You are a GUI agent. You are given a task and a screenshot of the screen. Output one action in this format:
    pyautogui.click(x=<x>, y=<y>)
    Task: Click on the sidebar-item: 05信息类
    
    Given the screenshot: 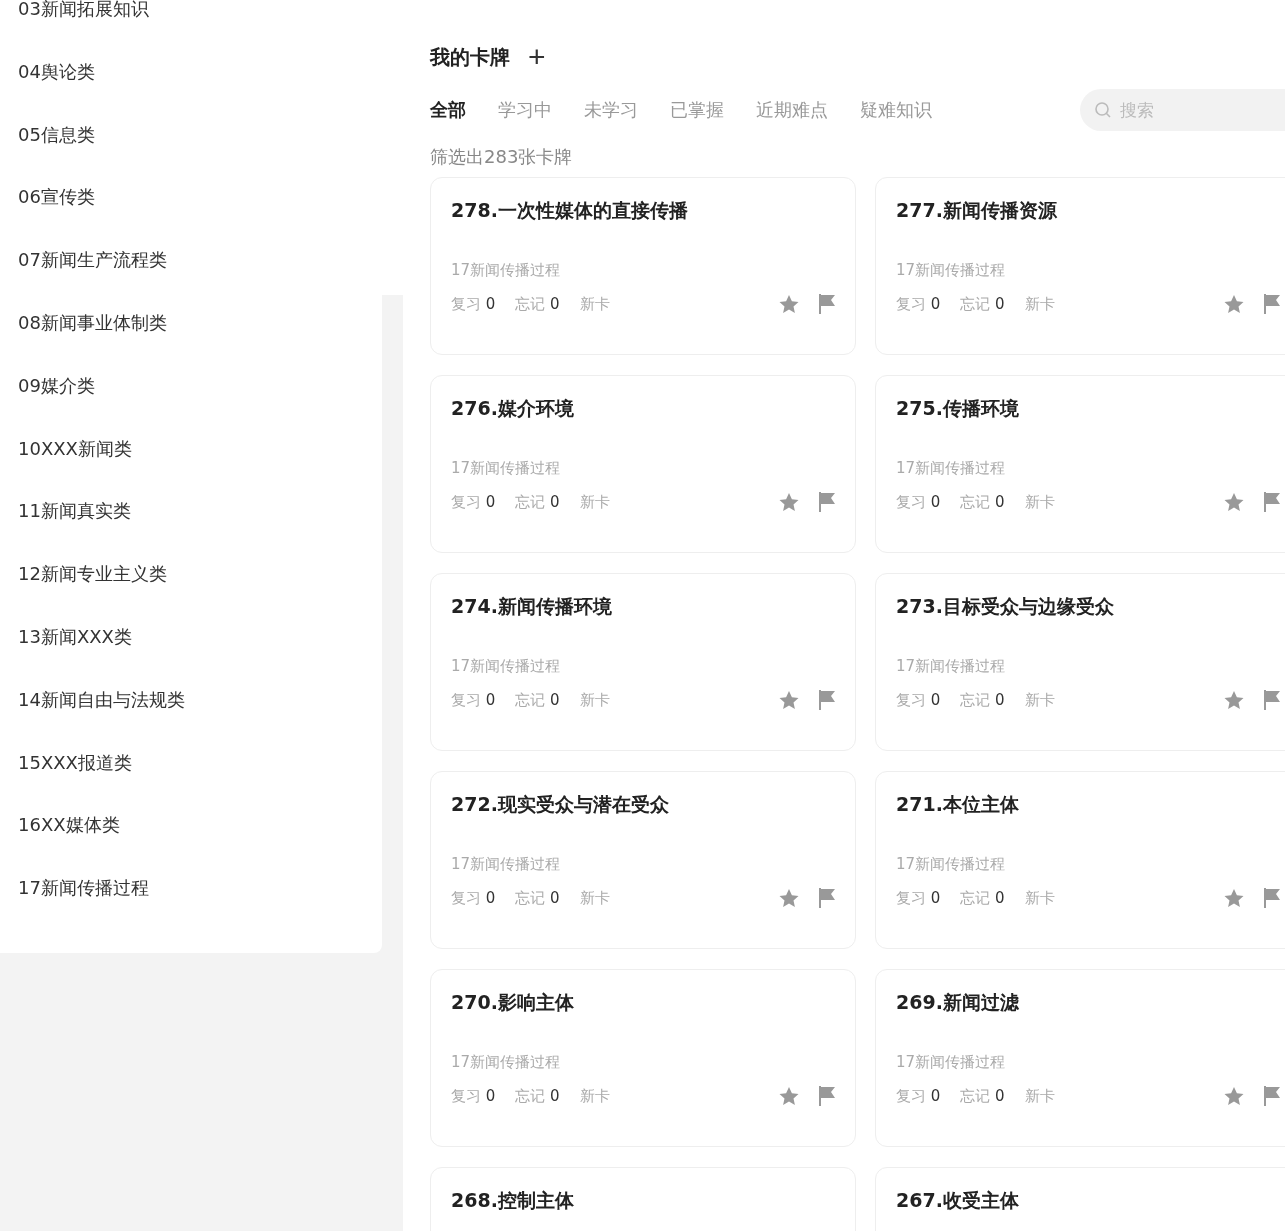 What is the action you would take?
    pyautogui.click(x=191, y=155)
    